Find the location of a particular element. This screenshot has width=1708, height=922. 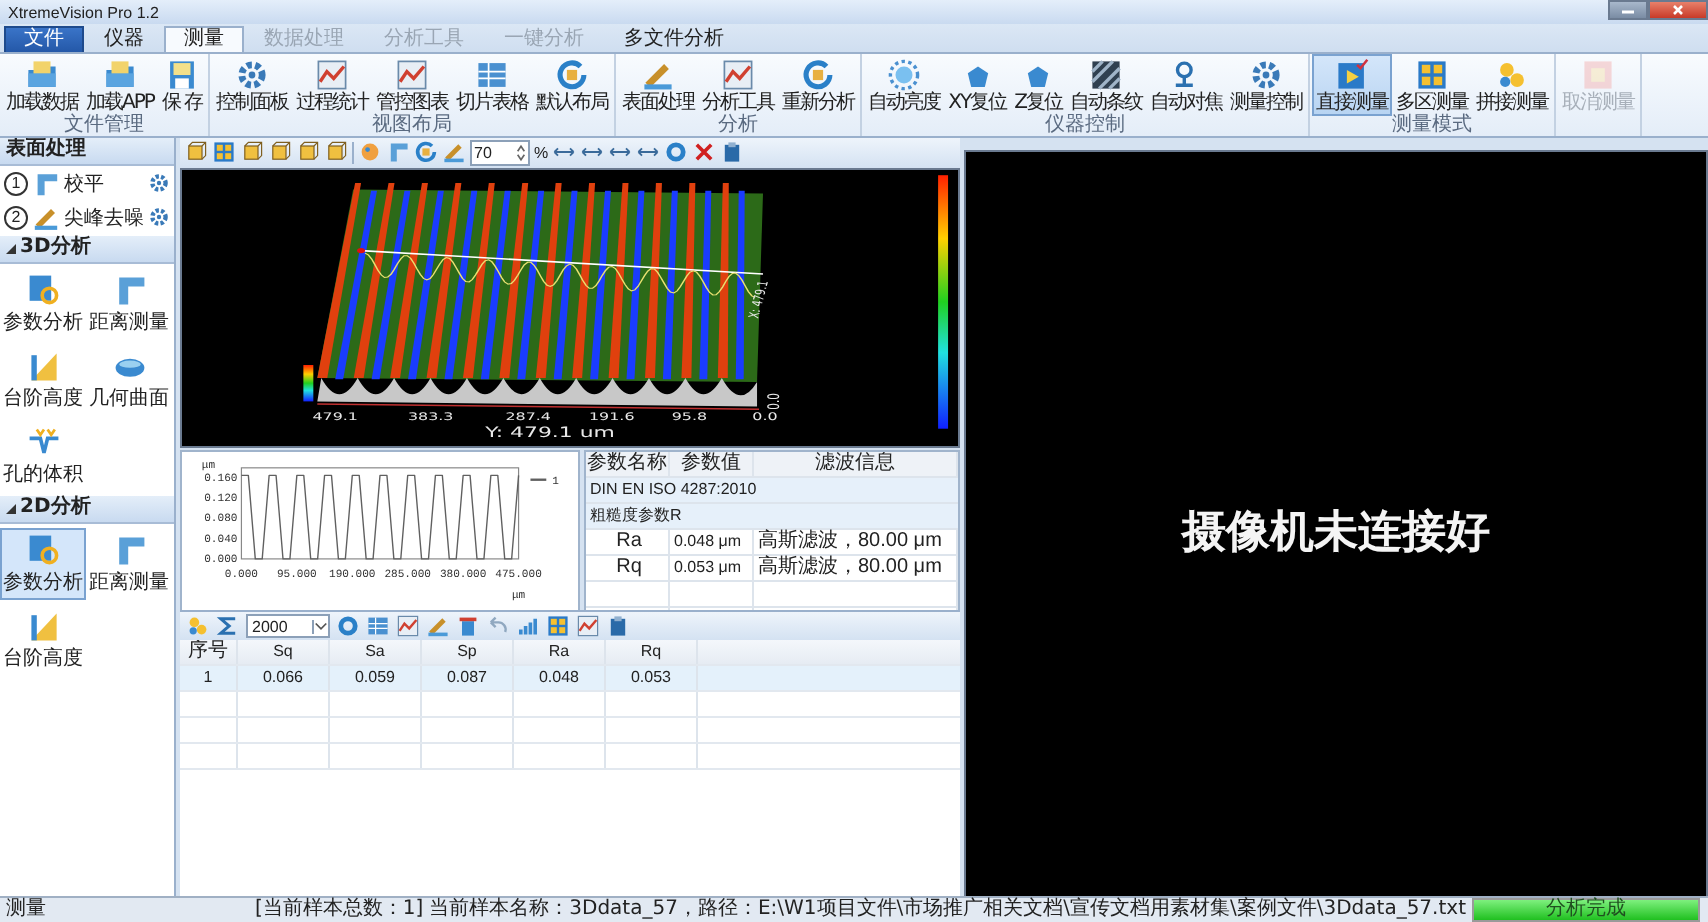

step-label: 校平 is located at coordinates (104, 183).